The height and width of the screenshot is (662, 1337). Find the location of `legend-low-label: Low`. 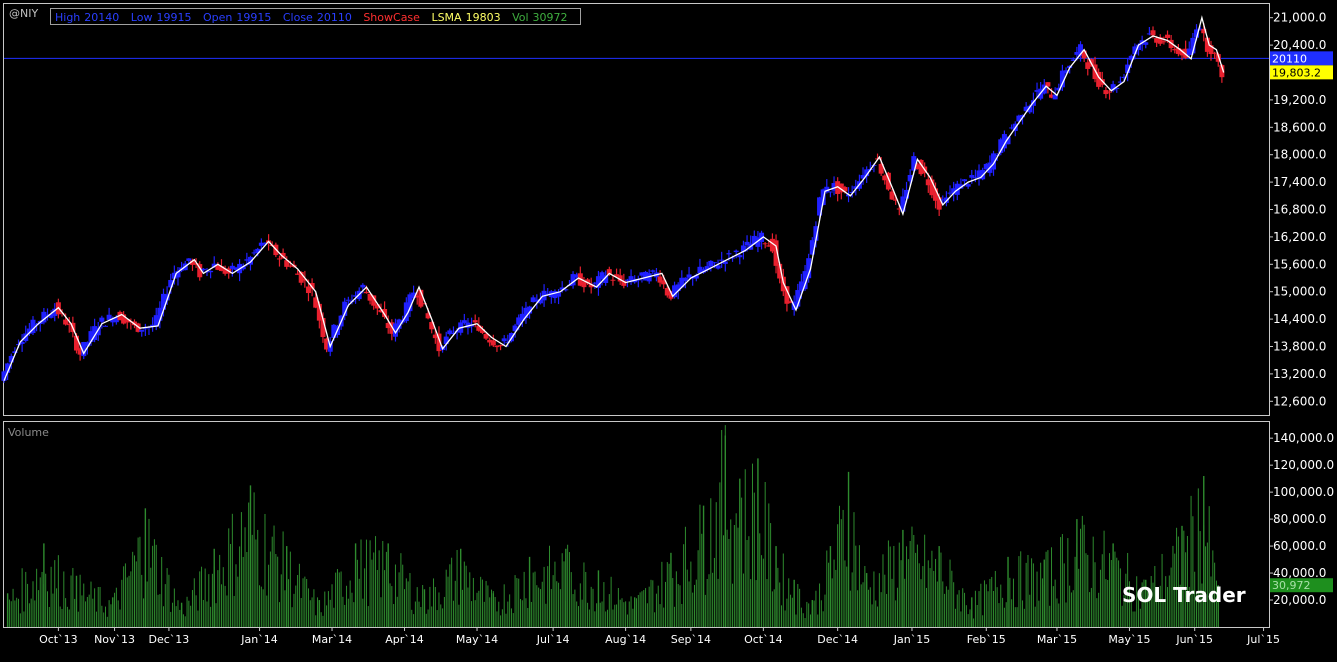

legend-low-label: Low is located at coordinates (141, 17).